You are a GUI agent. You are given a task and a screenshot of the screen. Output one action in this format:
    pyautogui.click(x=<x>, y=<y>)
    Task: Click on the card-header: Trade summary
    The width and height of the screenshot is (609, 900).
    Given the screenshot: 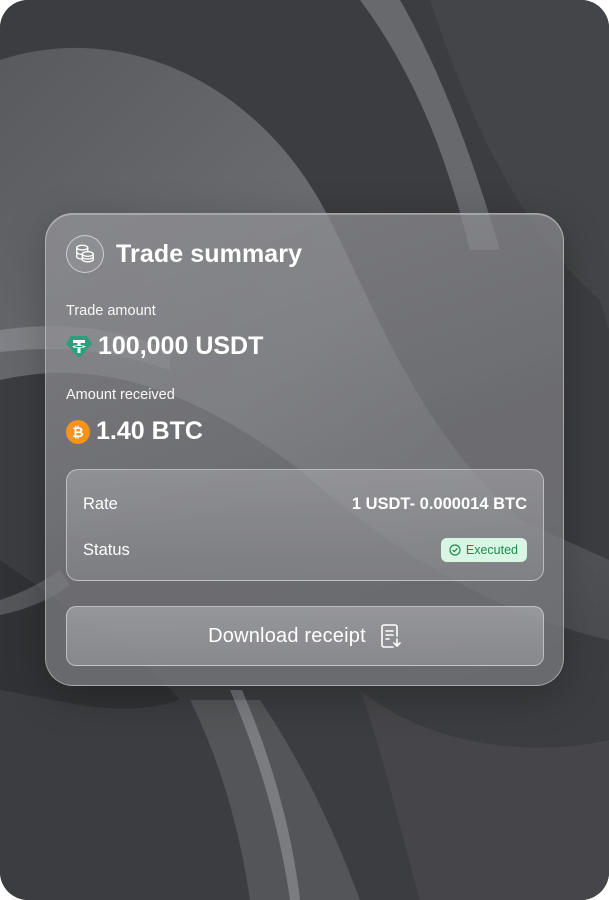 What is the action you would take?
    pyautogui.click(x=184, y=254)
    